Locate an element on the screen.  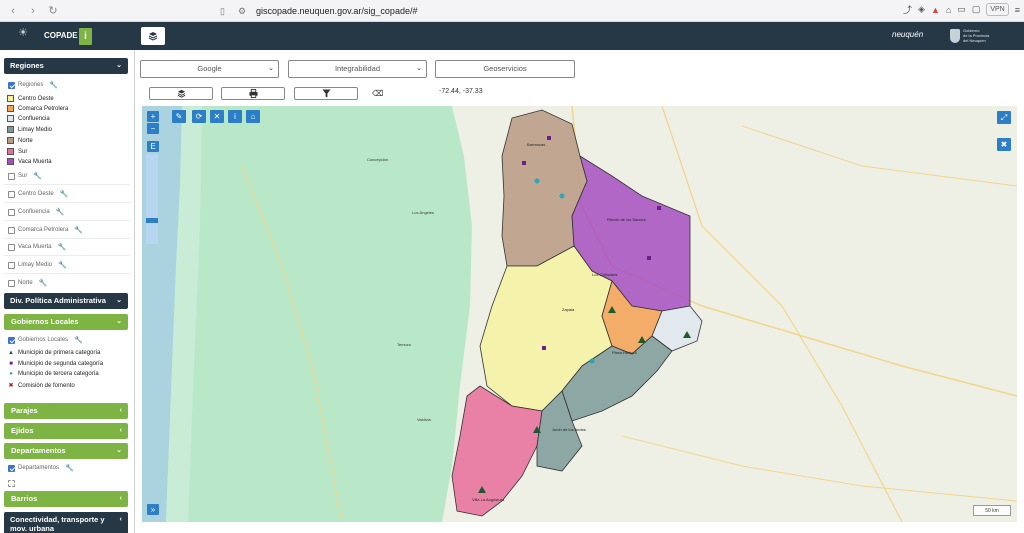
gobiernos-checkbox is located at coordinates (11, 340).